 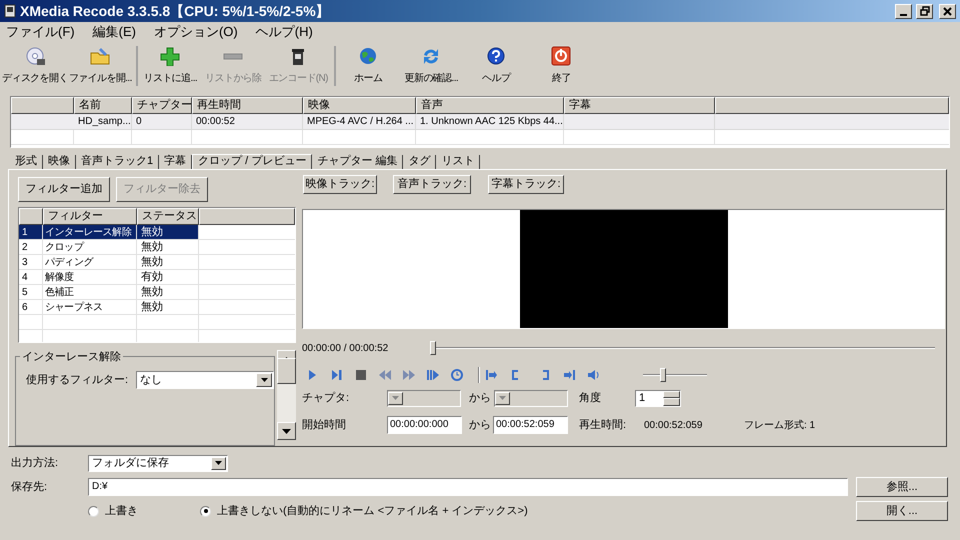 What do you see at coordinates (468, 487) in the screenshot?
I see `destination-field: D:¥` at bounding box center [468, 487].